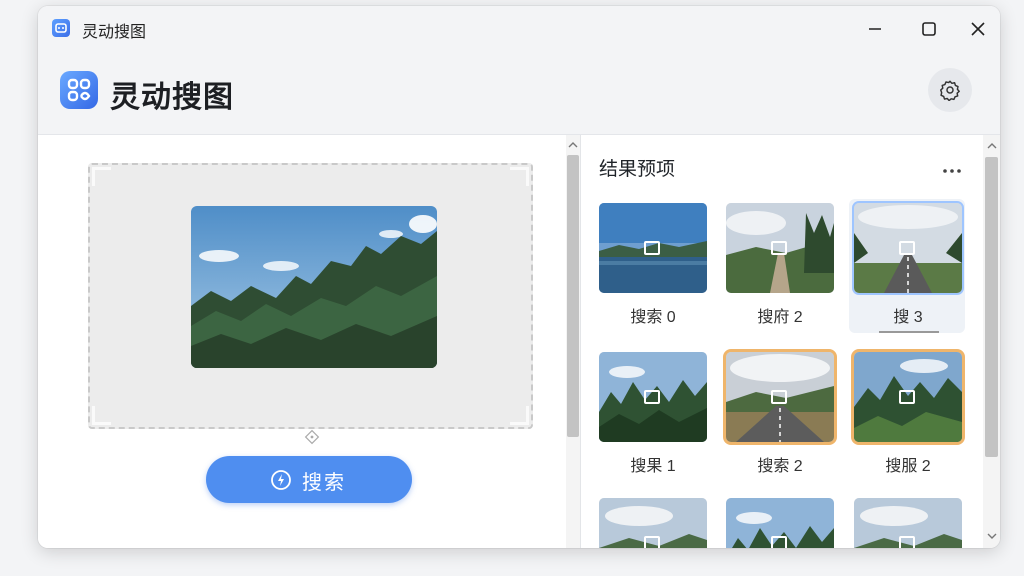 This screenshot has width=1024, height=576. Describe the element at coordinates (653, 317) in the screenshot. I see `result-caption: 搜索 0` at that location.